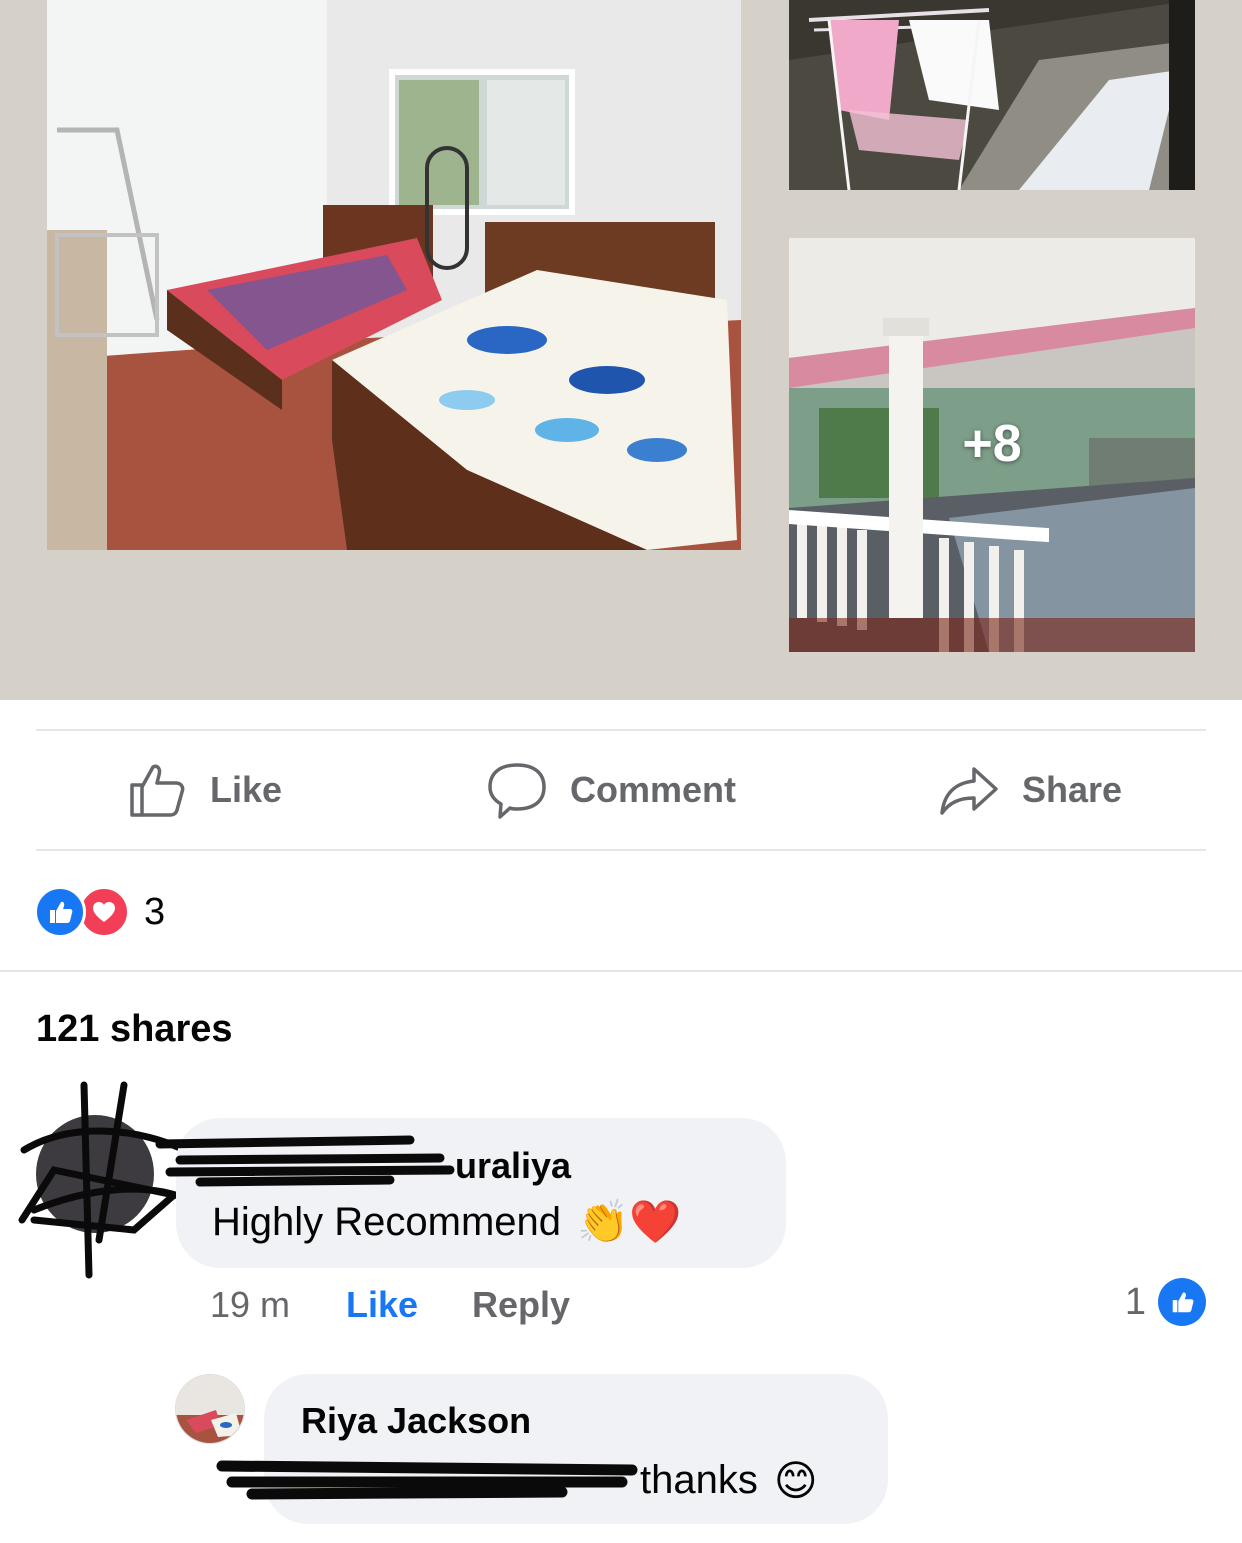 This screenshot has height=1543, width=1242. What do you see at coordinates (699, 1480) in the screenshot?
I see `reply-body: thanks` at bounding box center [699, 1480].